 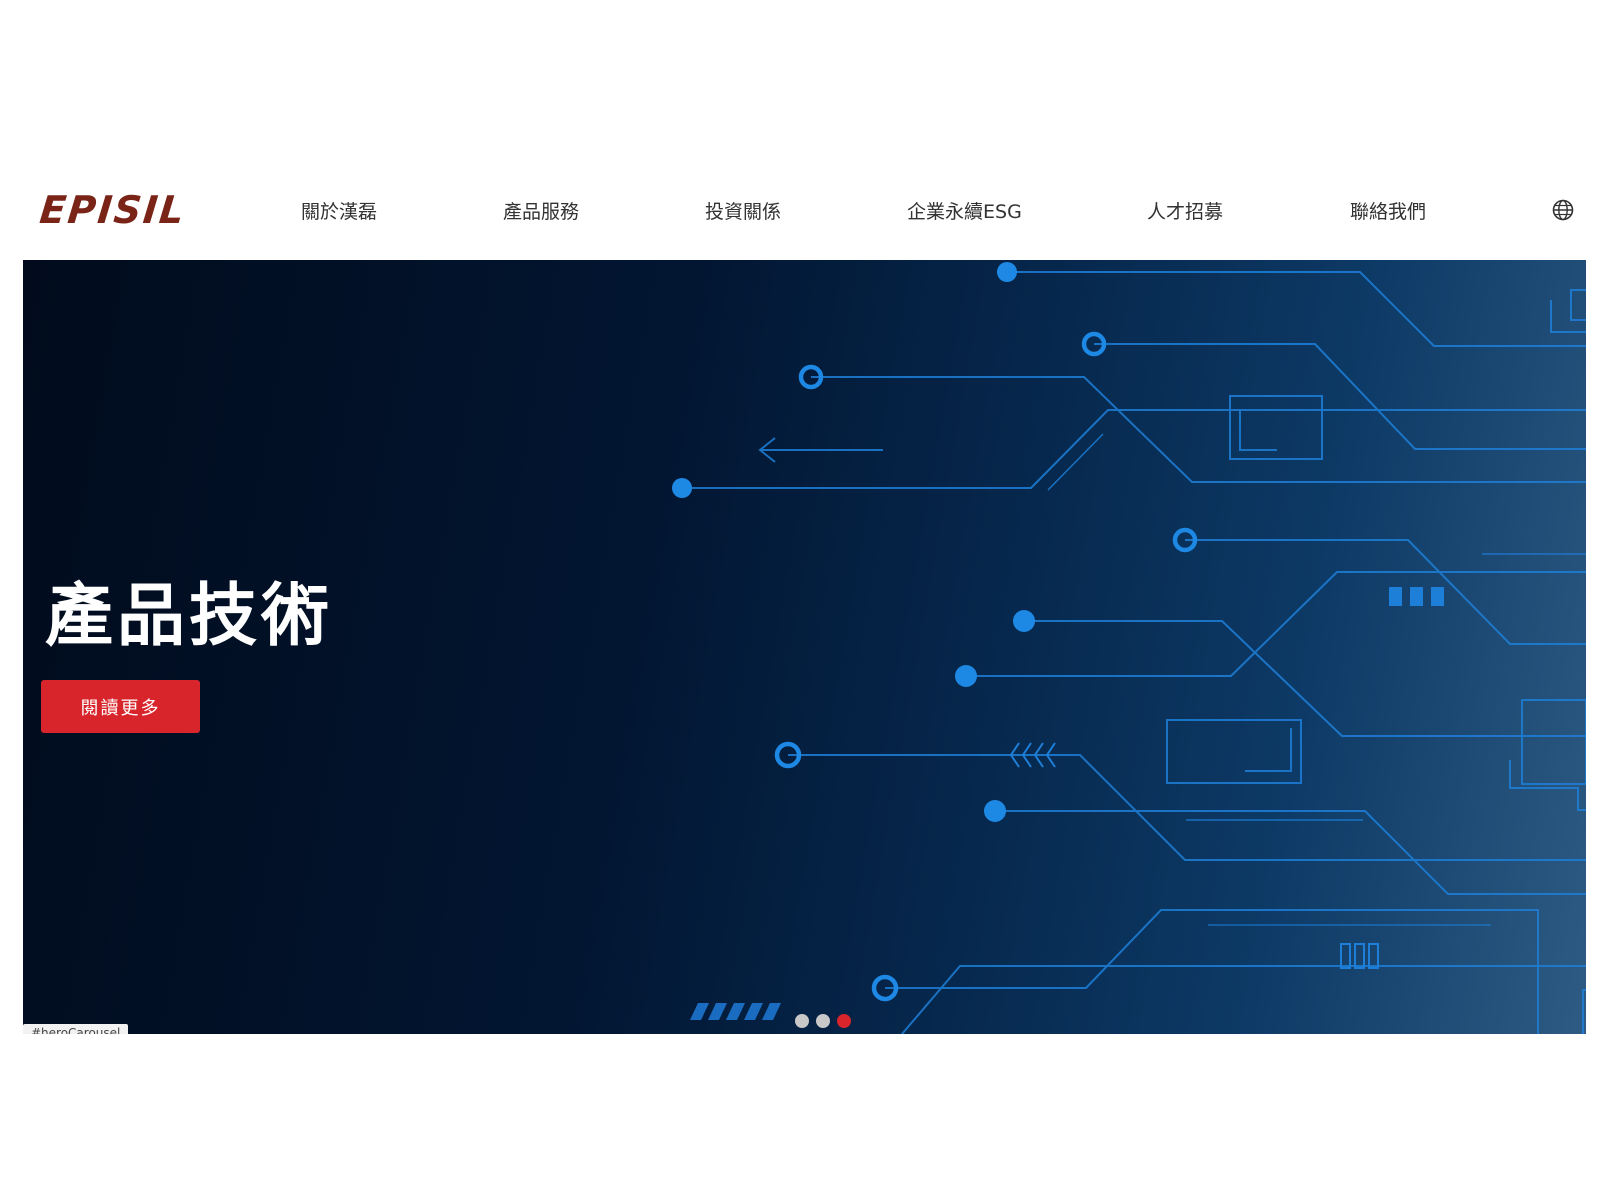 What do you see at coordinates (339, 210) in the screenshot?
I see `nav-item-about: 關於漢磊` at bounding box center [339, 210].